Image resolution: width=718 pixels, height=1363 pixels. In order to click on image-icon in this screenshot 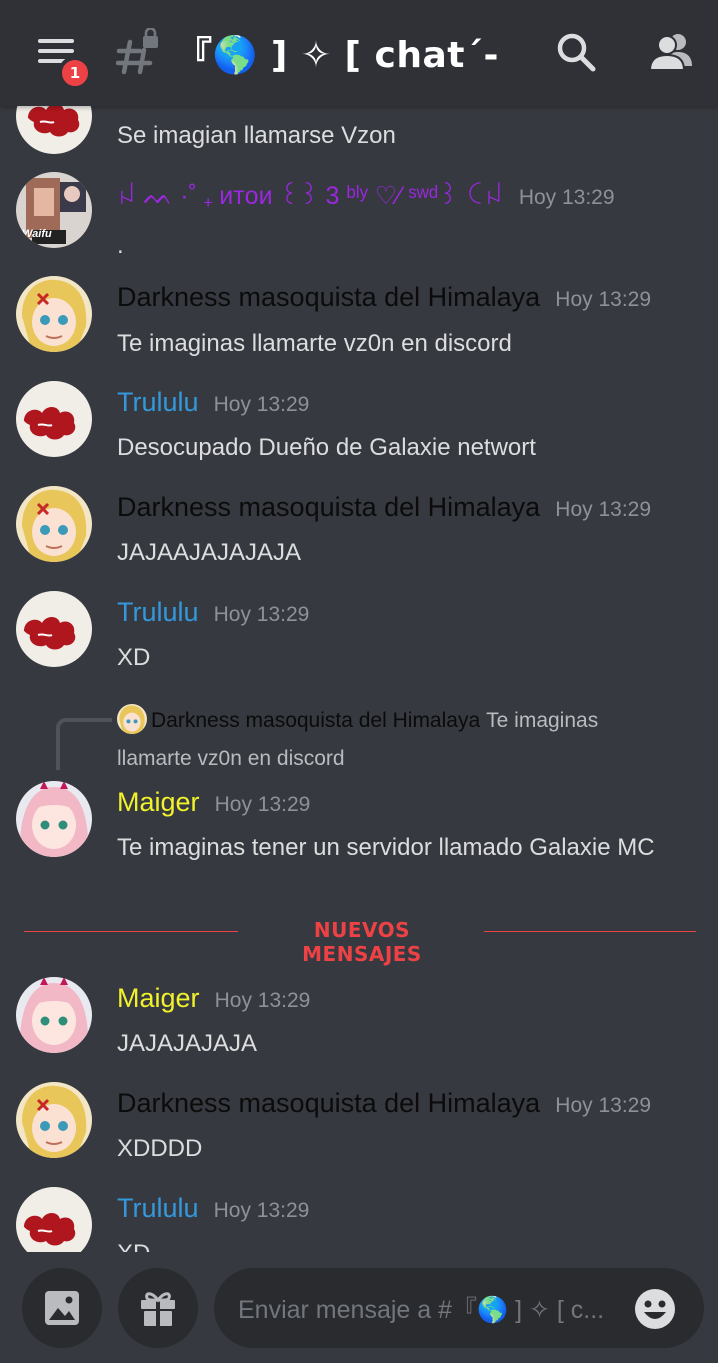, I will do `click(62, 1308)`.